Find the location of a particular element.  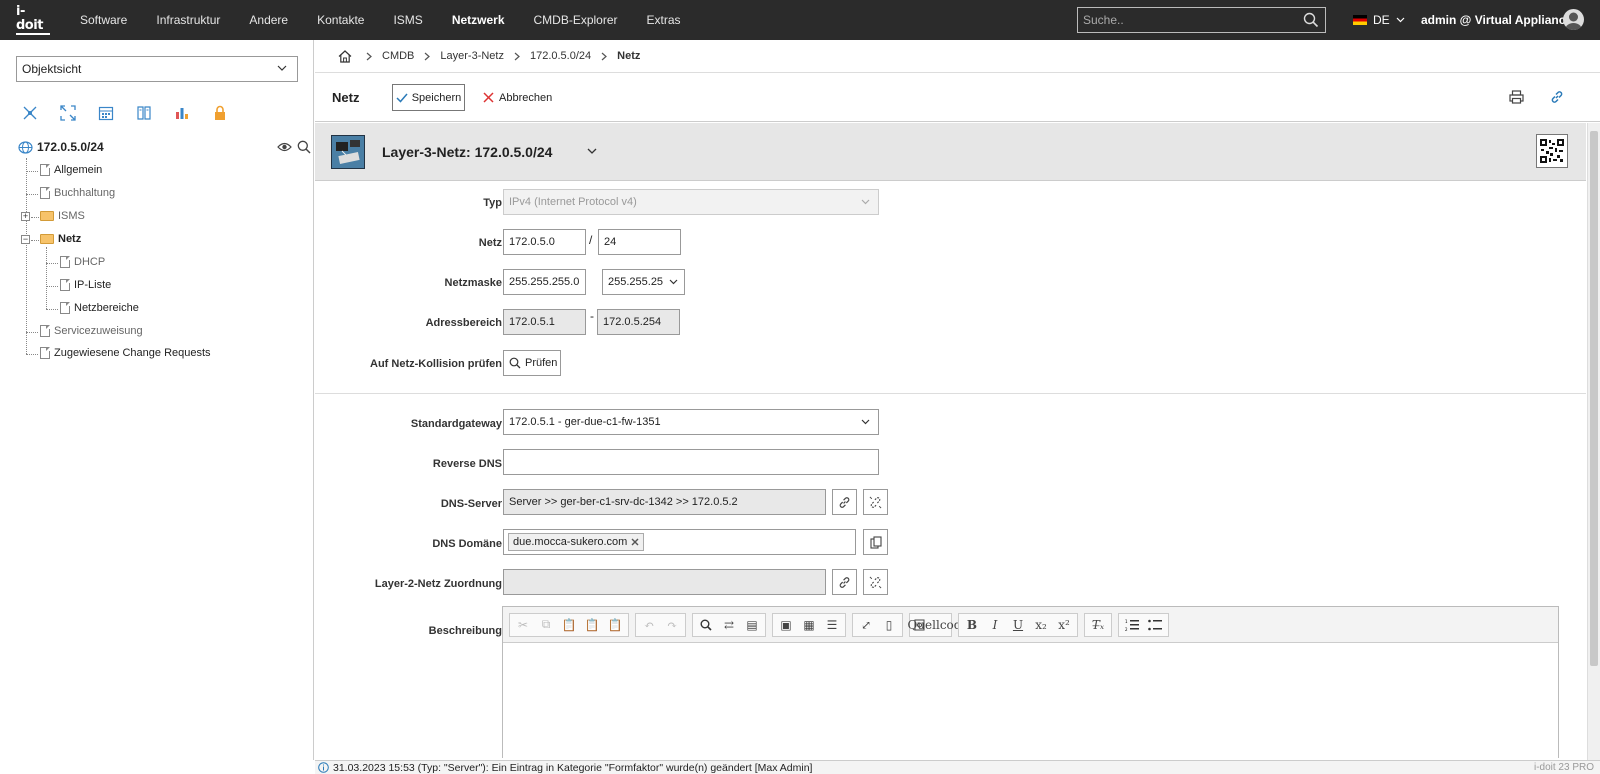

layer2-unlink-button is located at coordinates (875, 582).